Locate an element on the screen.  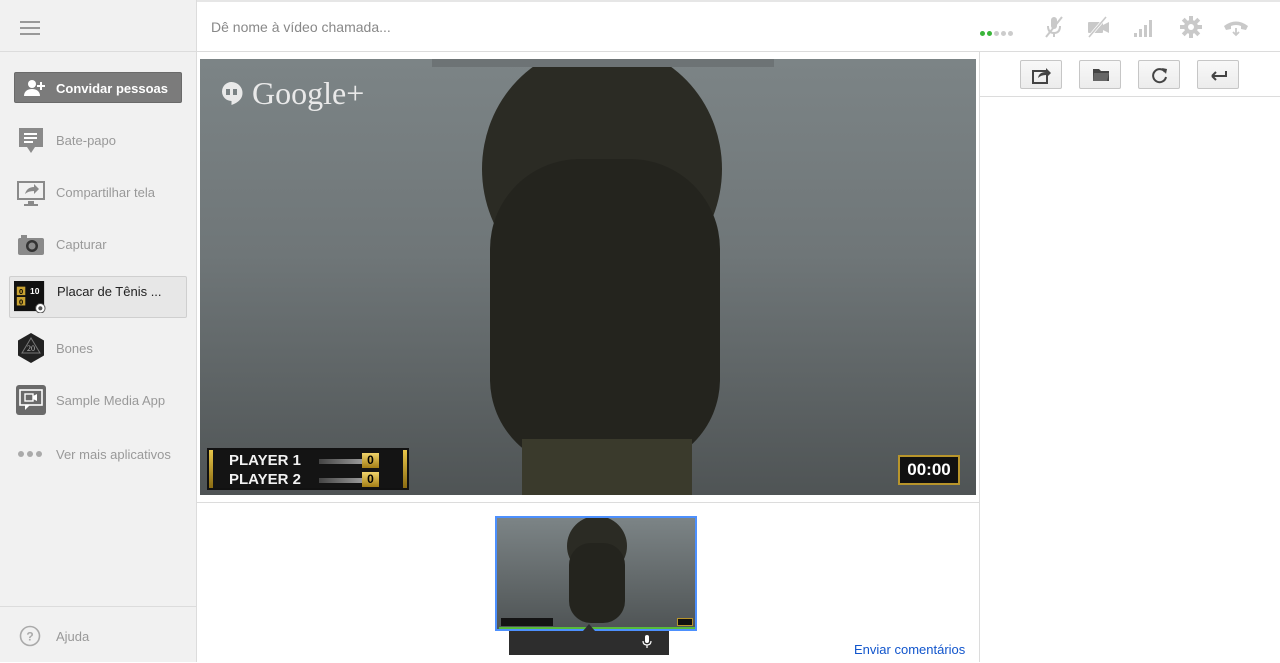
microphone-icon is located at coordinates (647, 641).